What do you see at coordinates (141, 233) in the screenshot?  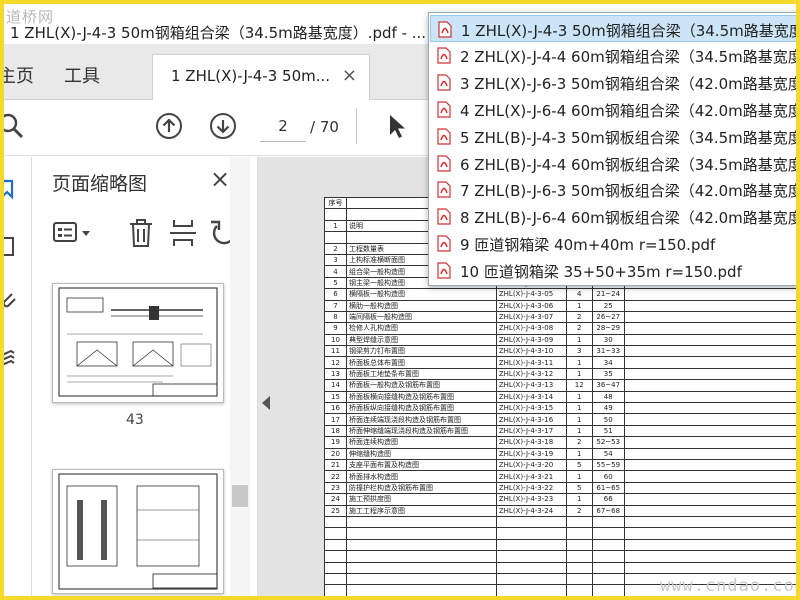 I see `delete-page-icon` at bounding box center [141, 233].